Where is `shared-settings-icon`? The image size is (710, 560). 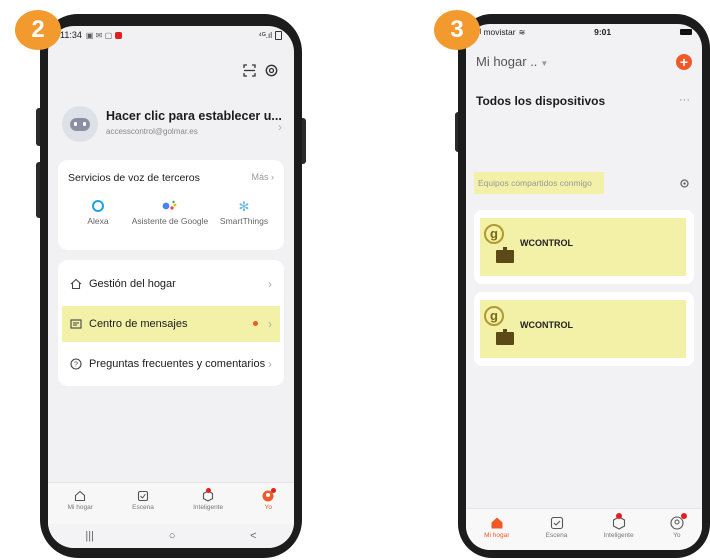 shared-settings-icon is located at coordinates (684, 185).